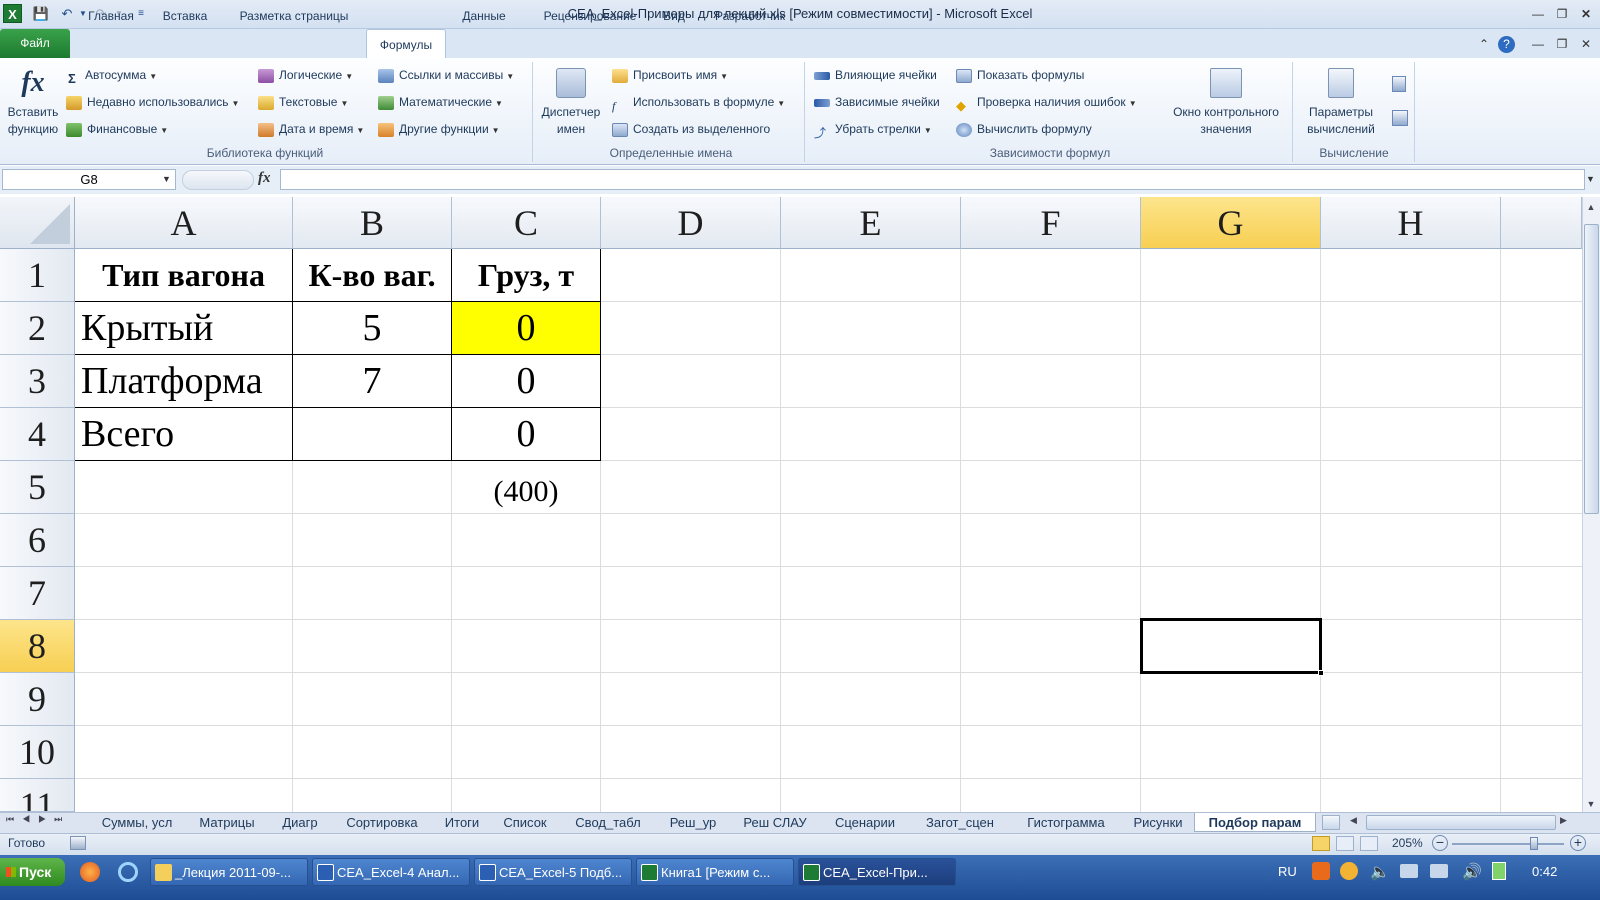 Image resolution: width=1600 pixels, height=900 pixels. Describe the element at coordinates (406, 44) in the screenshot. I see `tab-formulas: Формулы` at that location.